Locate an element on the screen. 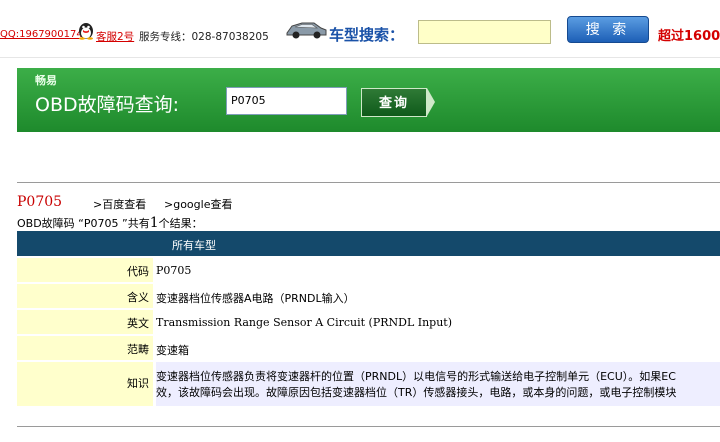 This screenshot has height=442, width=720. qq-penguin-icon is located at coordinates (86, 30).